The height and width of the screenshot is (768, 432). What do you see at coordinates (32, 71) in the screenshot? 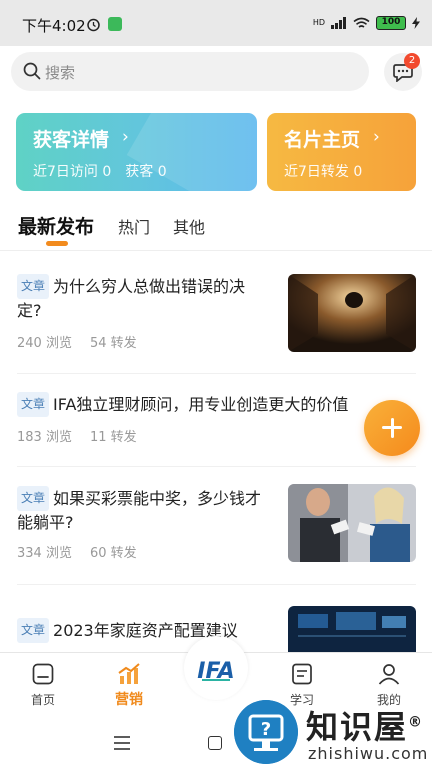
I see `search-icon` at bounding box center [32, 71].